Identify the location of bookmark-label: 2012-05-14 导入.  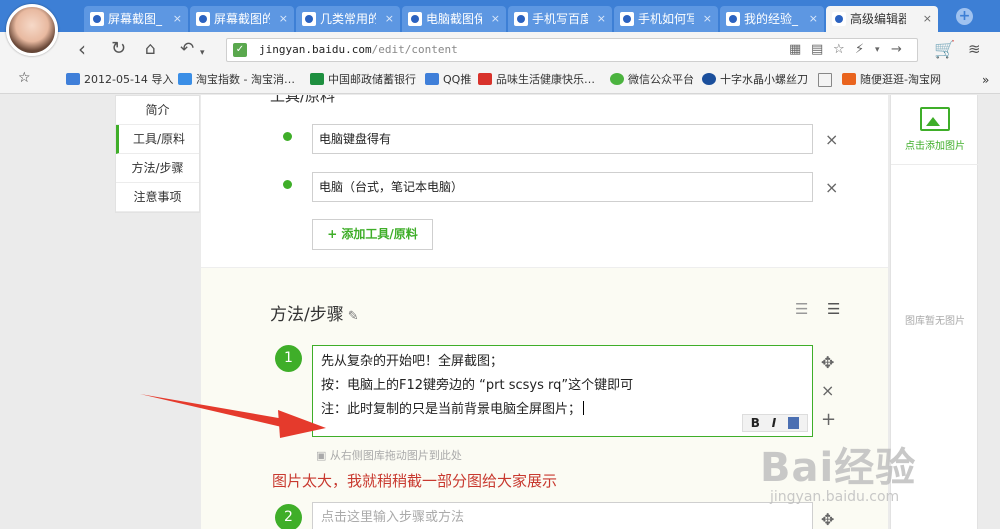
(129, 79).